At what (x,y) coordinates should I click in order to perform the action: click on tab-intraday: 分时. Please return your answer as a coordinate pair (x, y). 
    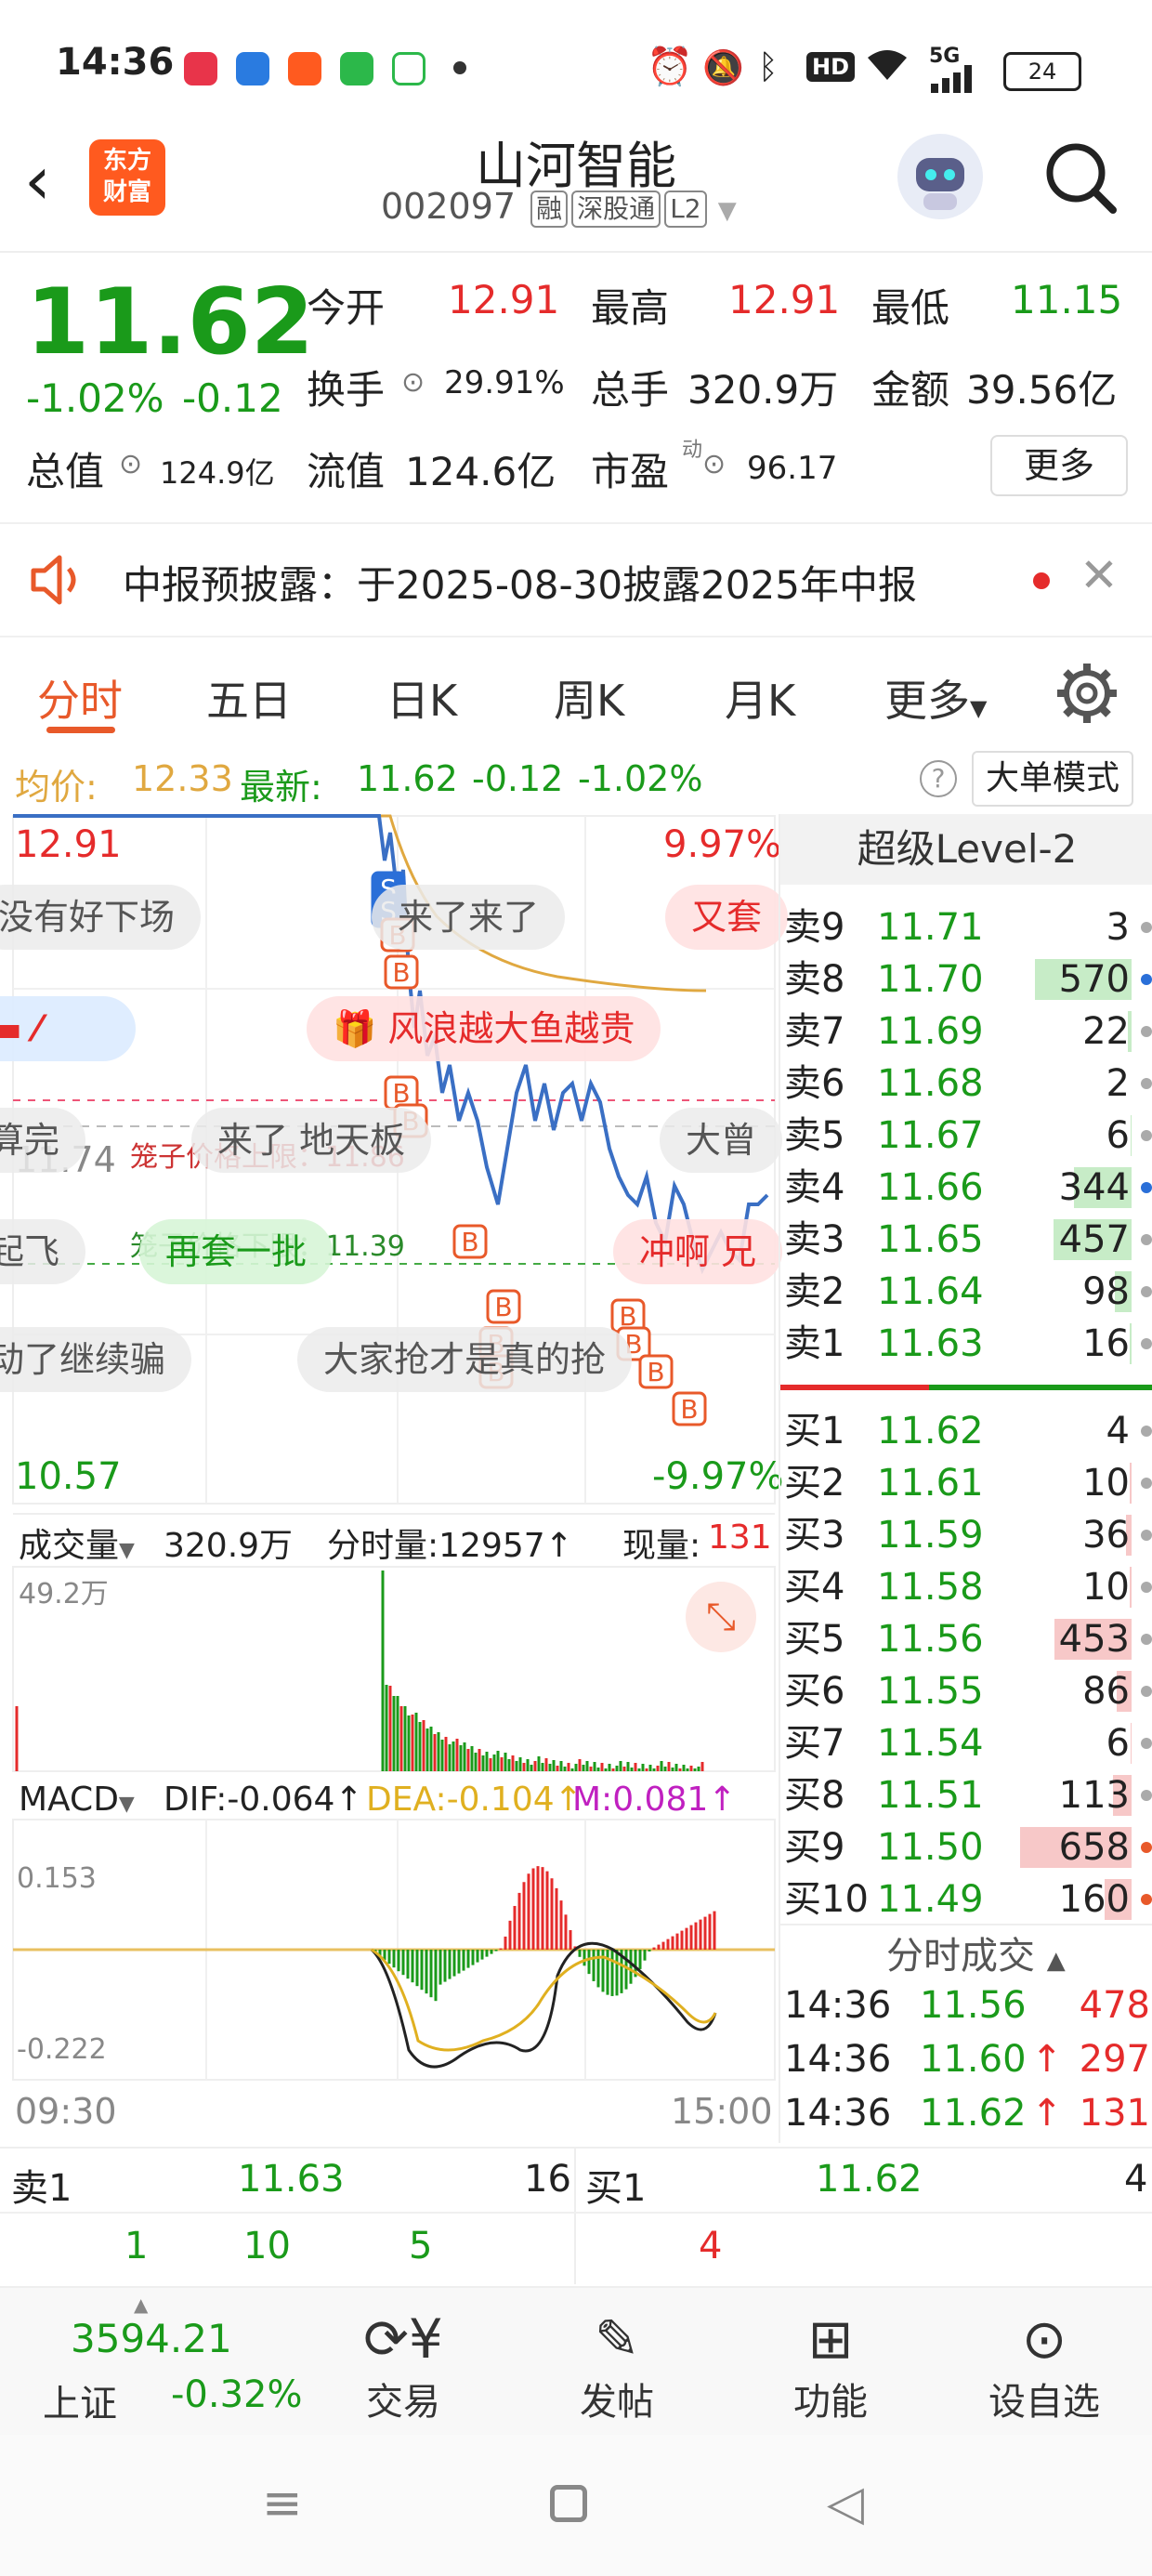
    Looking at the image, I should click on (80, 698).